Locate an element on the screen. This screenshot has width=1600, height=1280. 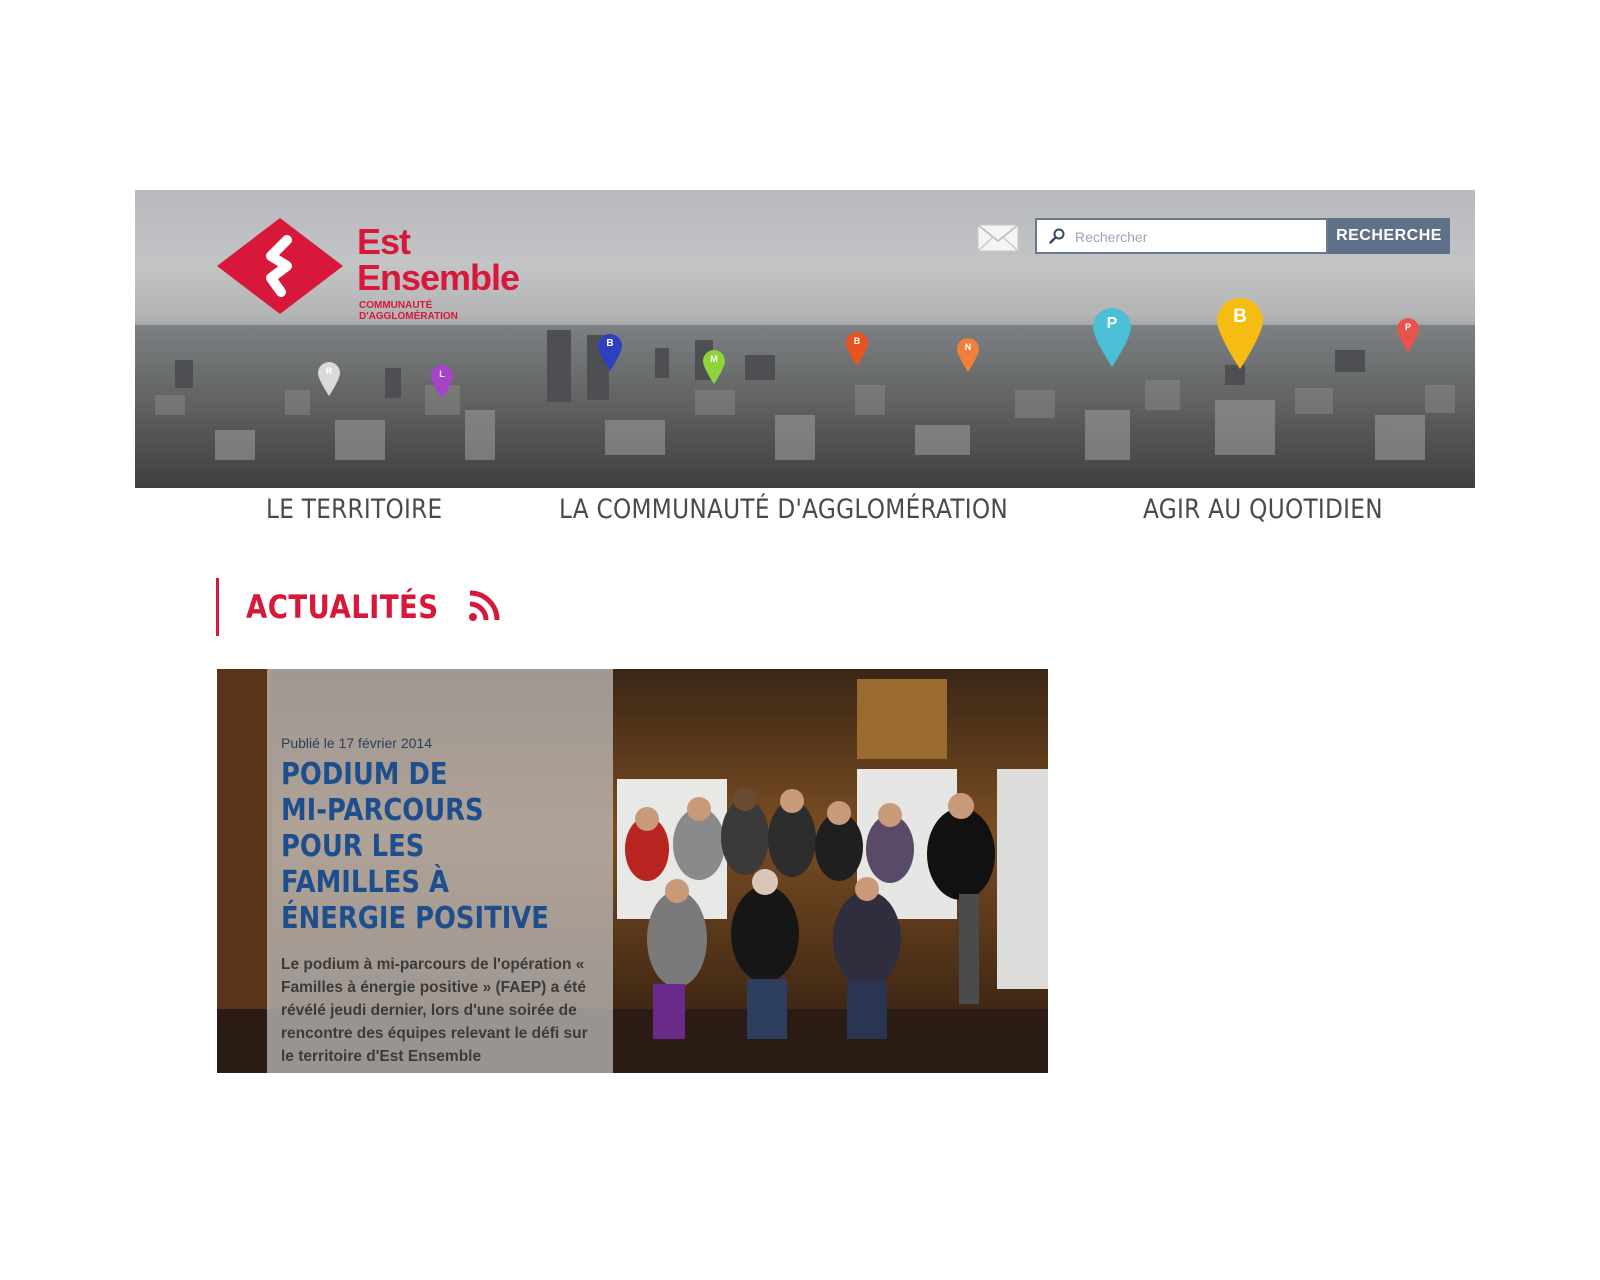
nav-item-la-communaute: LA COMMUNAUTÉ D'AGGLOMÉRATION is located at coordinates (783, 509).